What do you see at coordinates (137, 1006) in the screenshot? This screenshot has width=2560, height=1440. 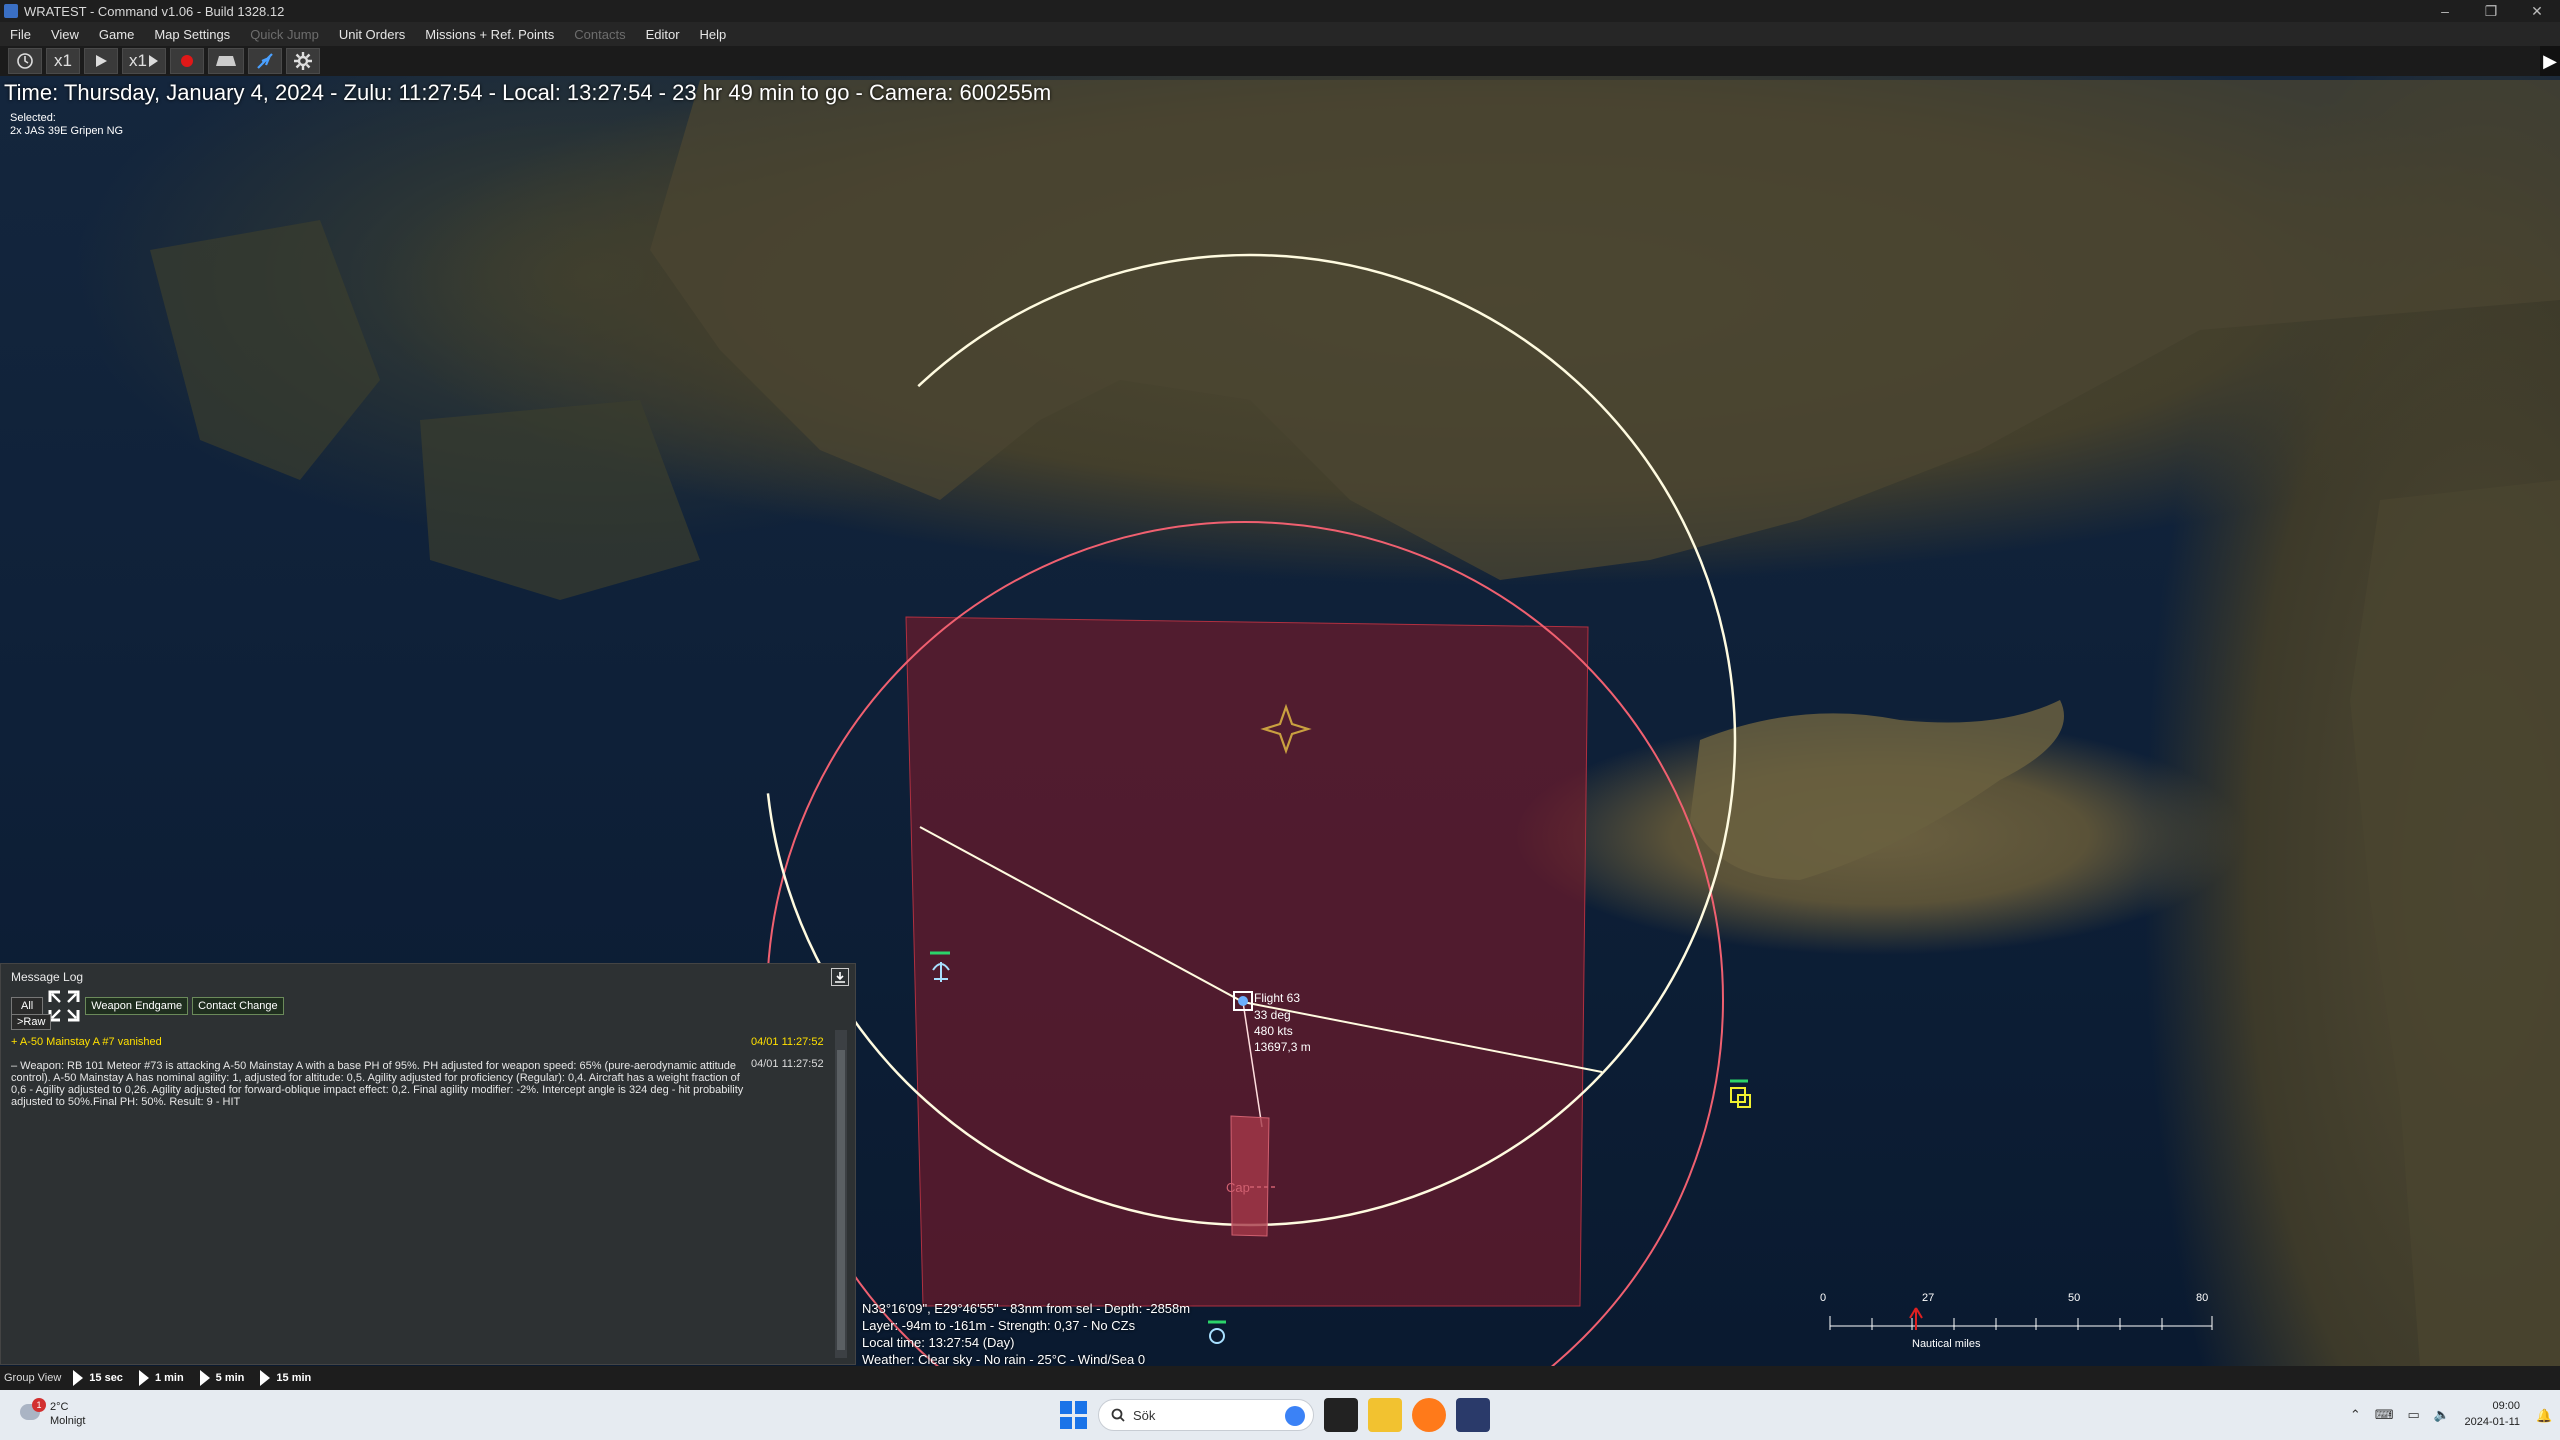 I see `filter-weapon-endgame-button: Weapon Endgame` at bounding box center [137, 1006].